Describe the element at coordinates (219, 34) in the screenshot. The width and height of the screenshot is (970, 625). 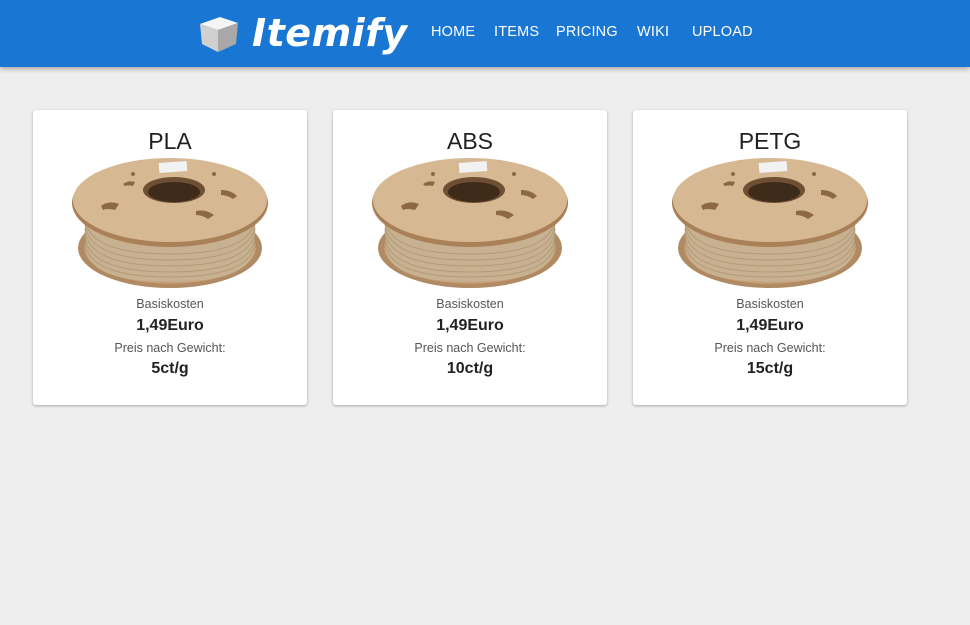
I see `cube-logo-icon` at that location.